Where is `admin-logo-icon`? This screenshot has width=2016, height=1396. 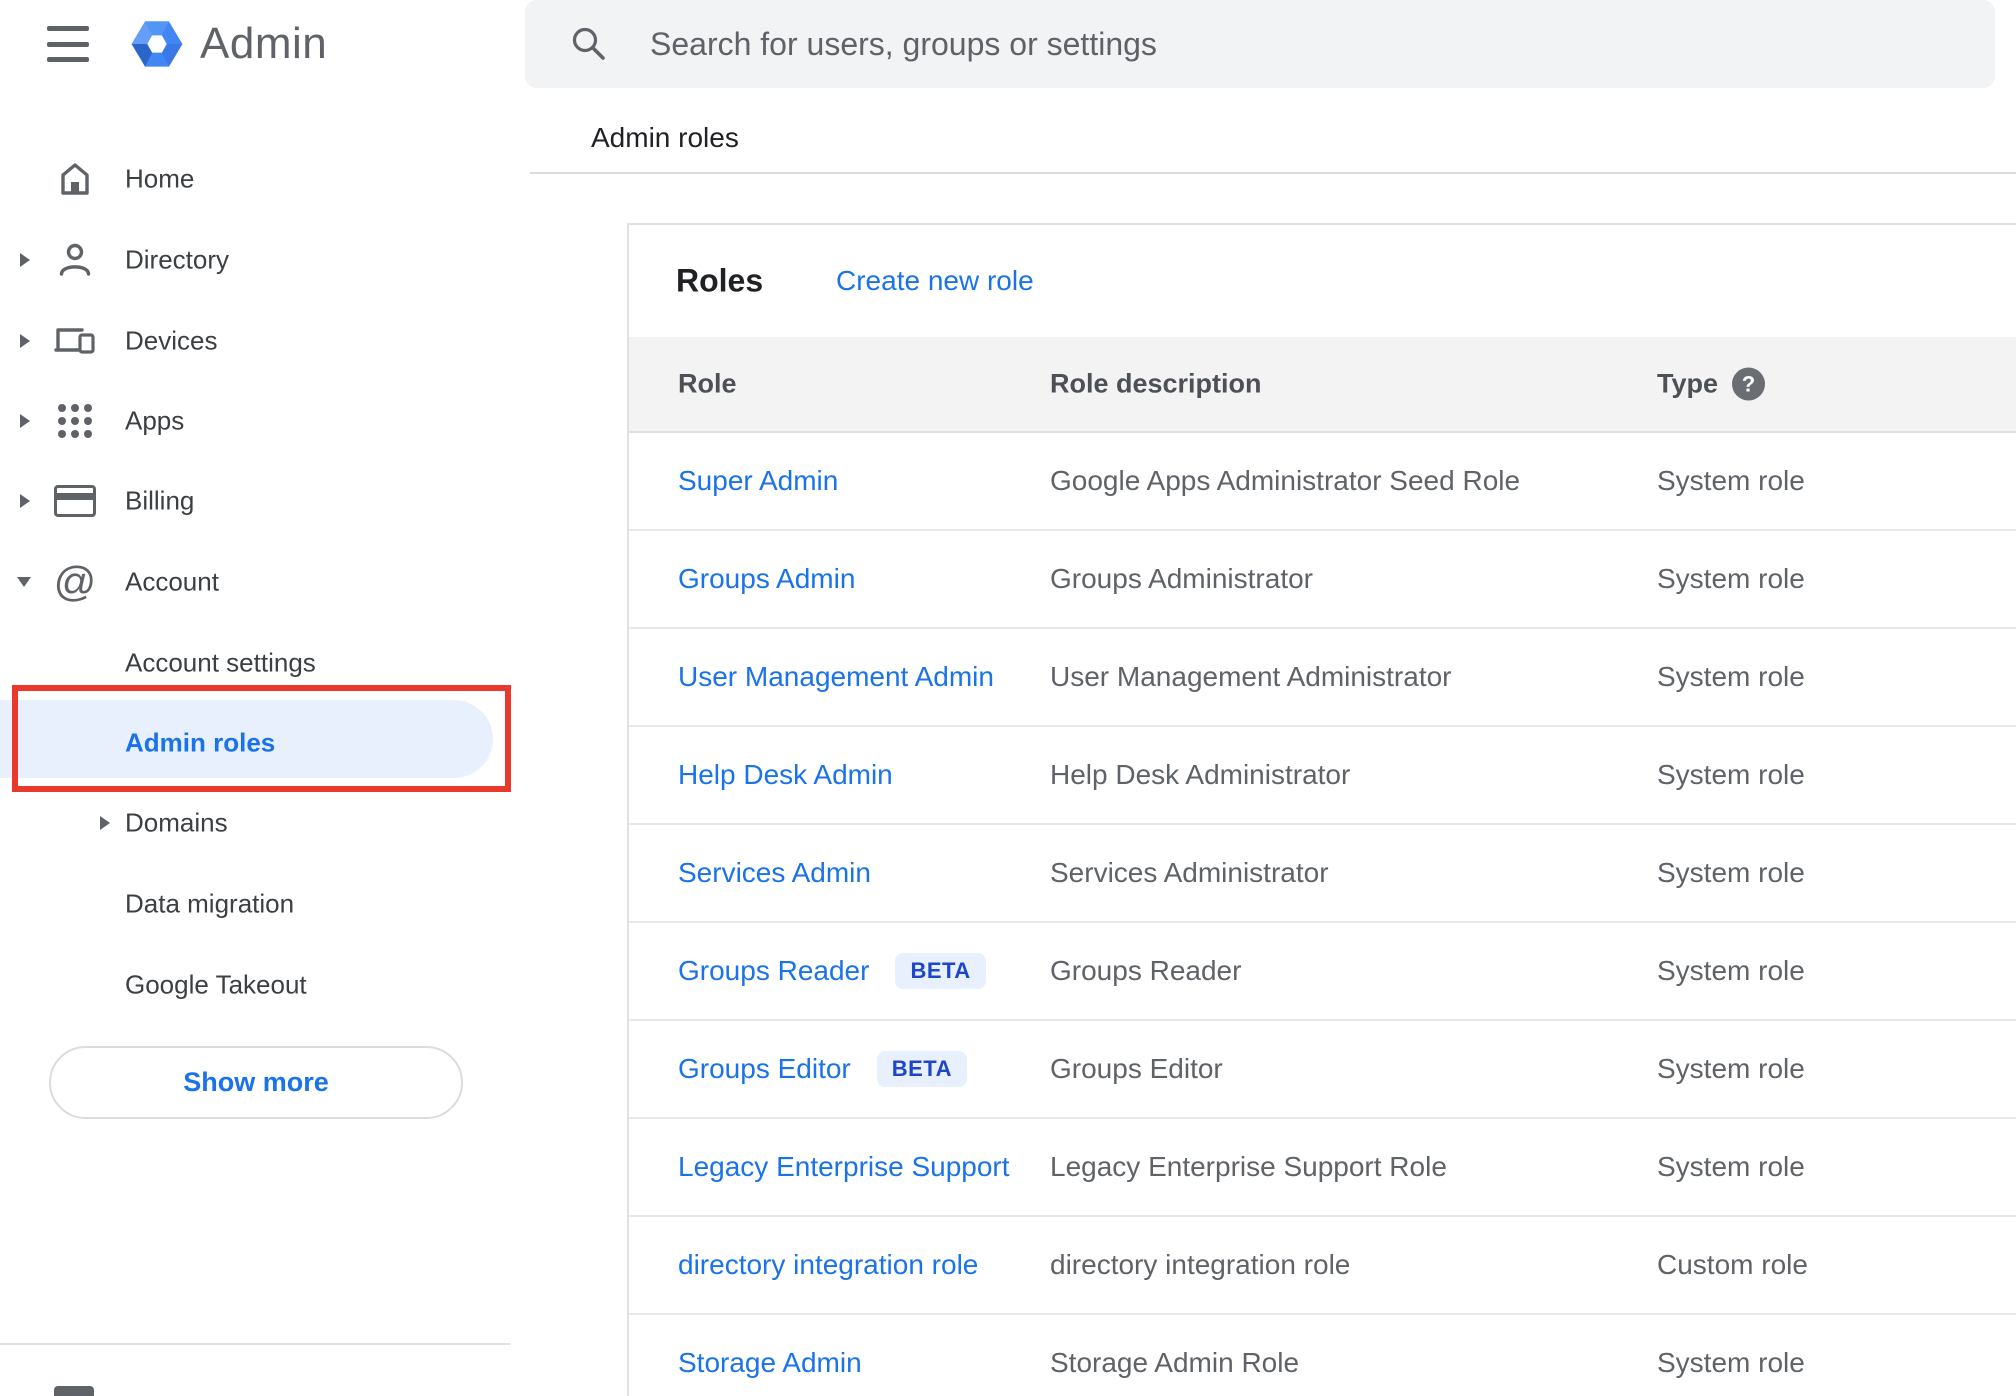 admin-logo-icon is located at coordinates (157, 44).